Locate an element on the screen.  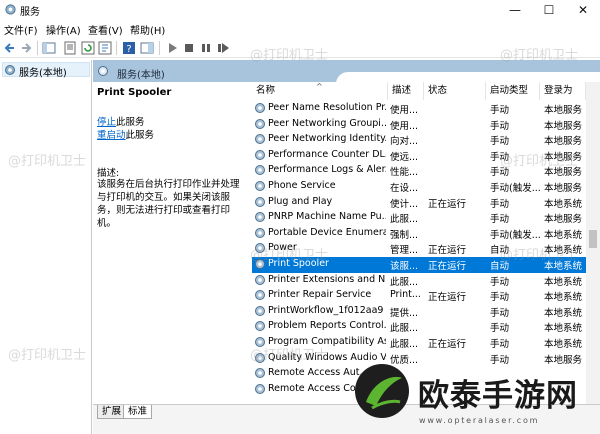
menu-help: 帮助(H) is located at coordinates (147, 29).